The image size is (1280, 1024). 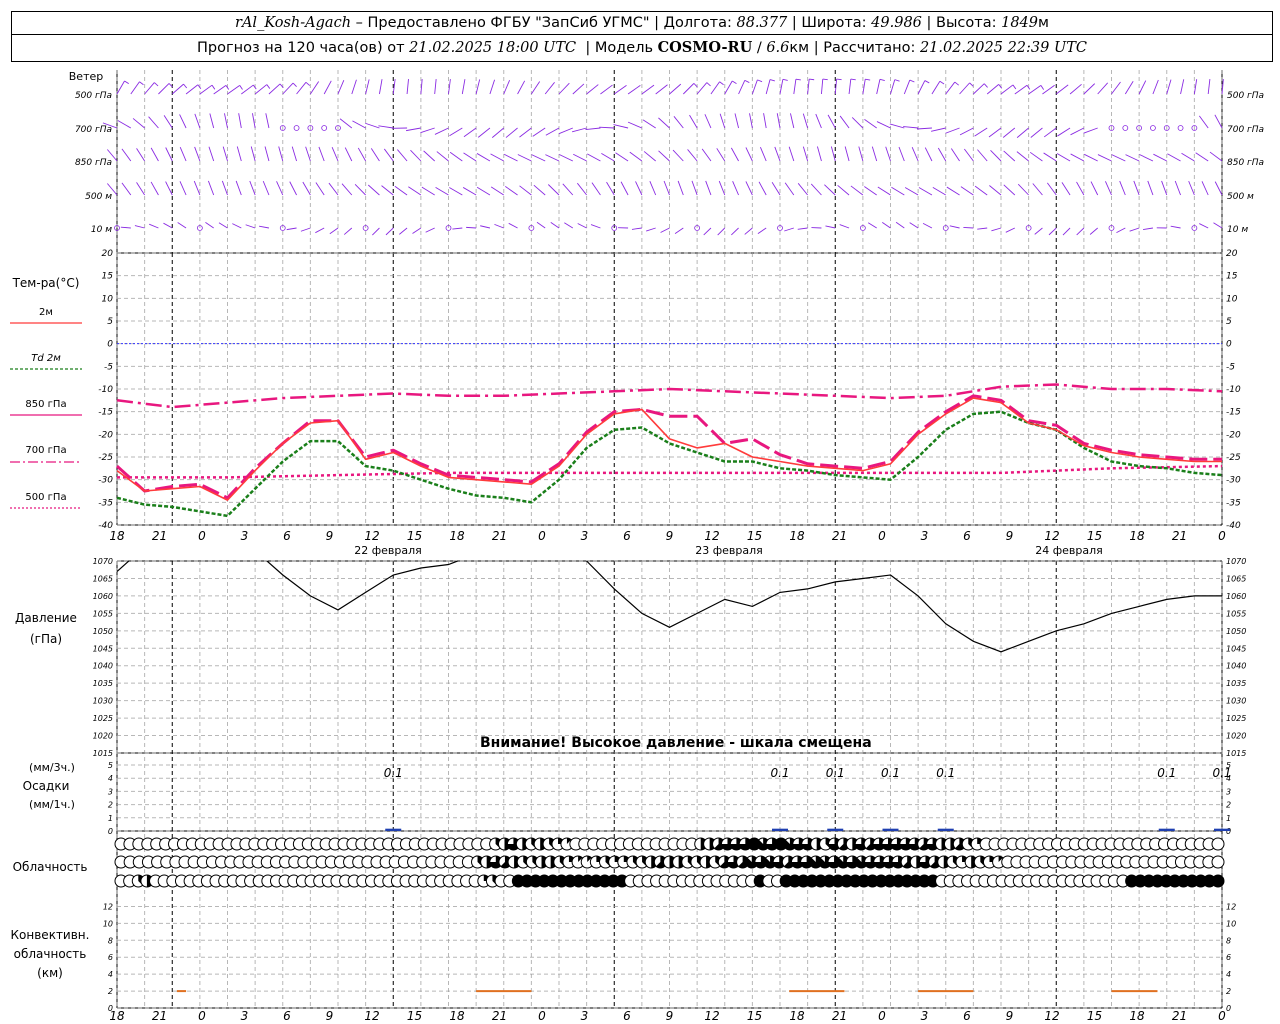 I want to click on wind-level-right: 500 м, so click(x=1240, y=197).